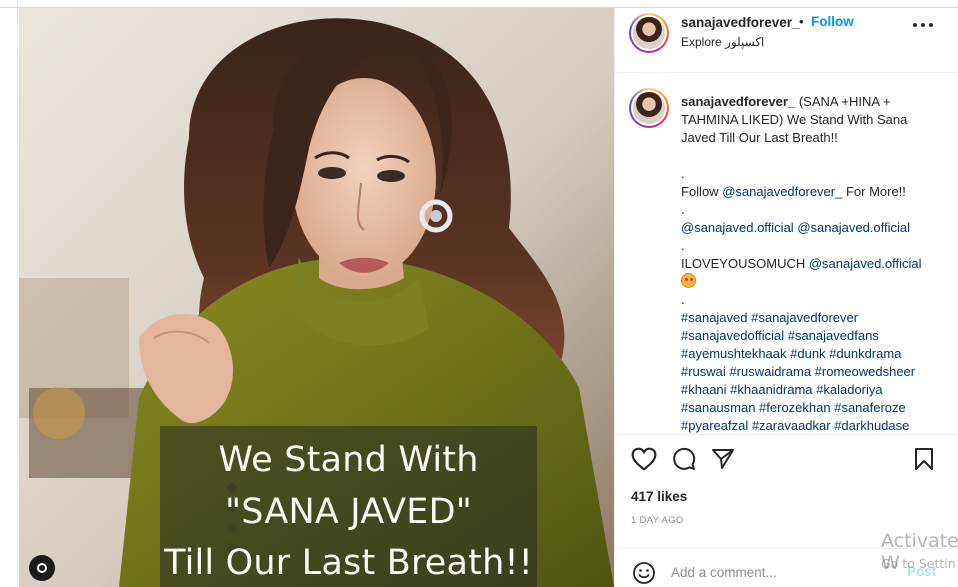  Describe the element at coordinates (42, 568) in the screenshot. I see `reels-icon` at that location.